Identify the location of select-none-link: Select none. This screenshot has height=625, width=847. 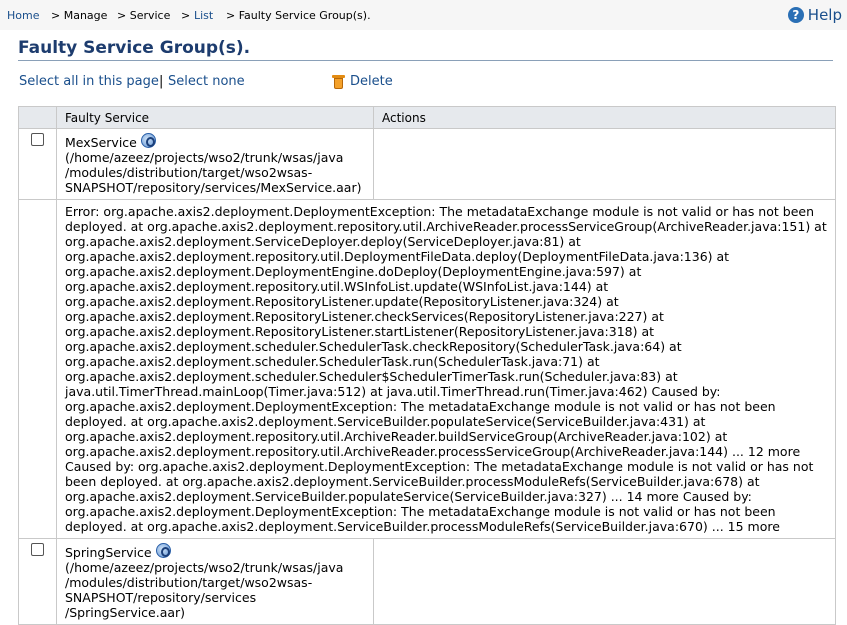
(206, 81).